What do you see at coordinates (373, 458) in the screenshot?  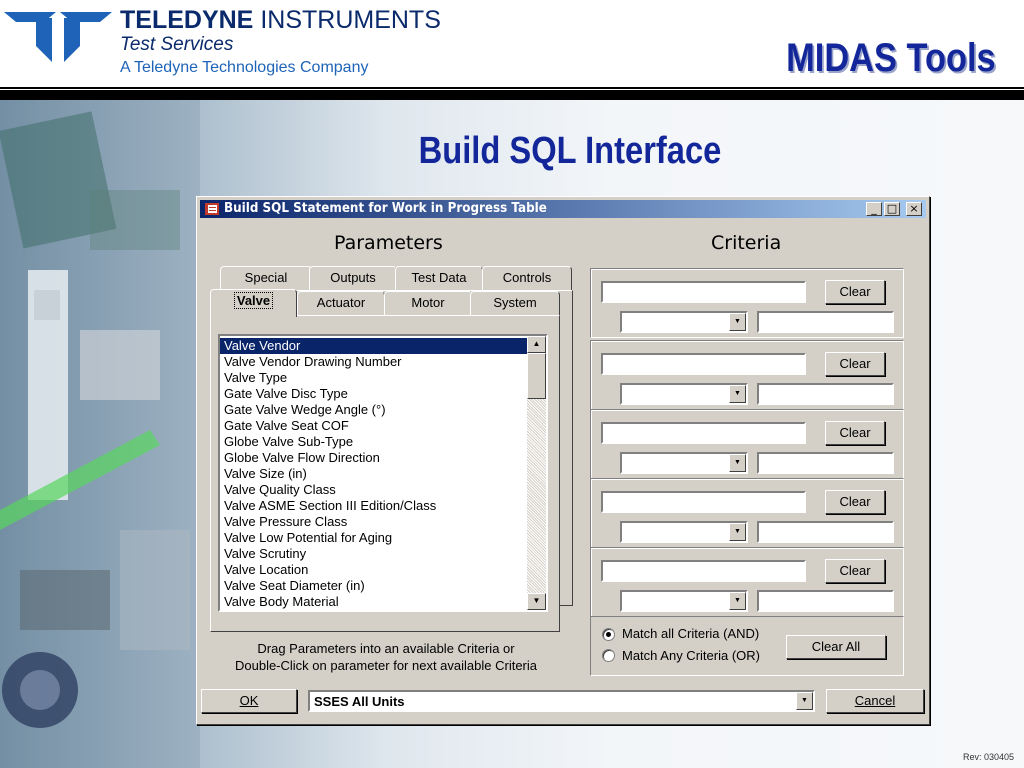 I see `parameter-list-item: Globe Valve Flow Direction` at bounding box center [373, 458].